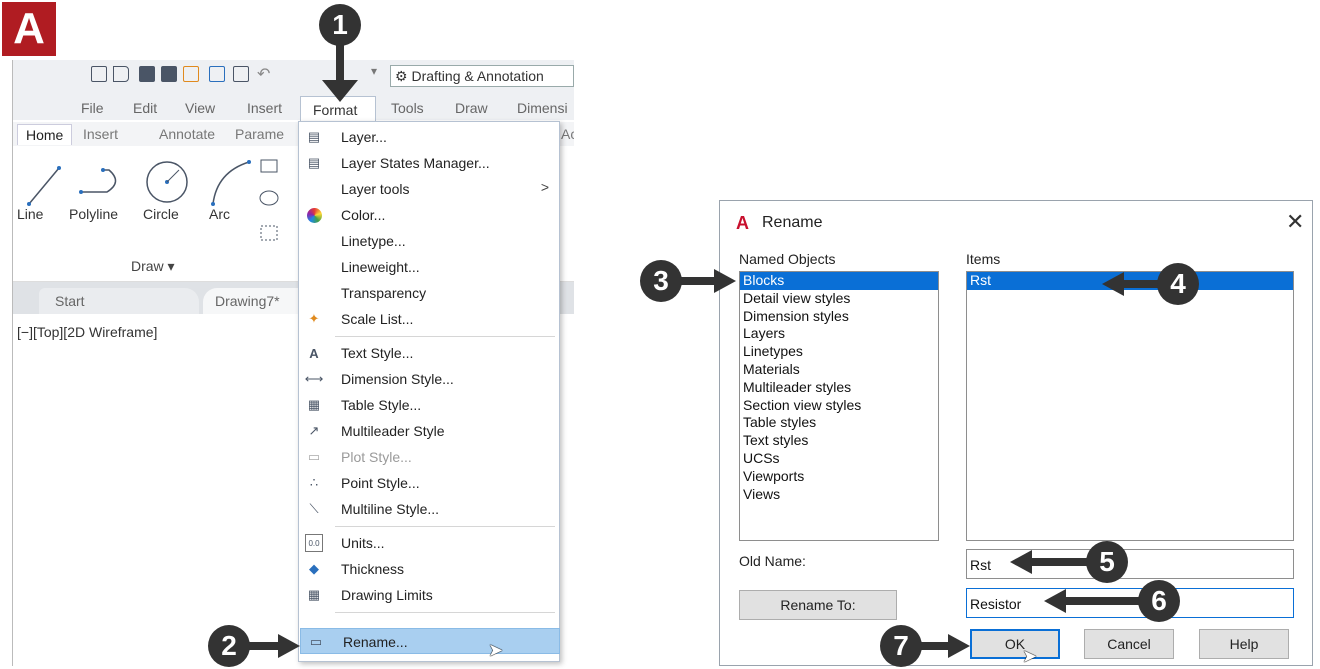  Describe the element at coordinates (839, 281) in the screenshot. I see `list-item-blocks: Blocks` at that location.